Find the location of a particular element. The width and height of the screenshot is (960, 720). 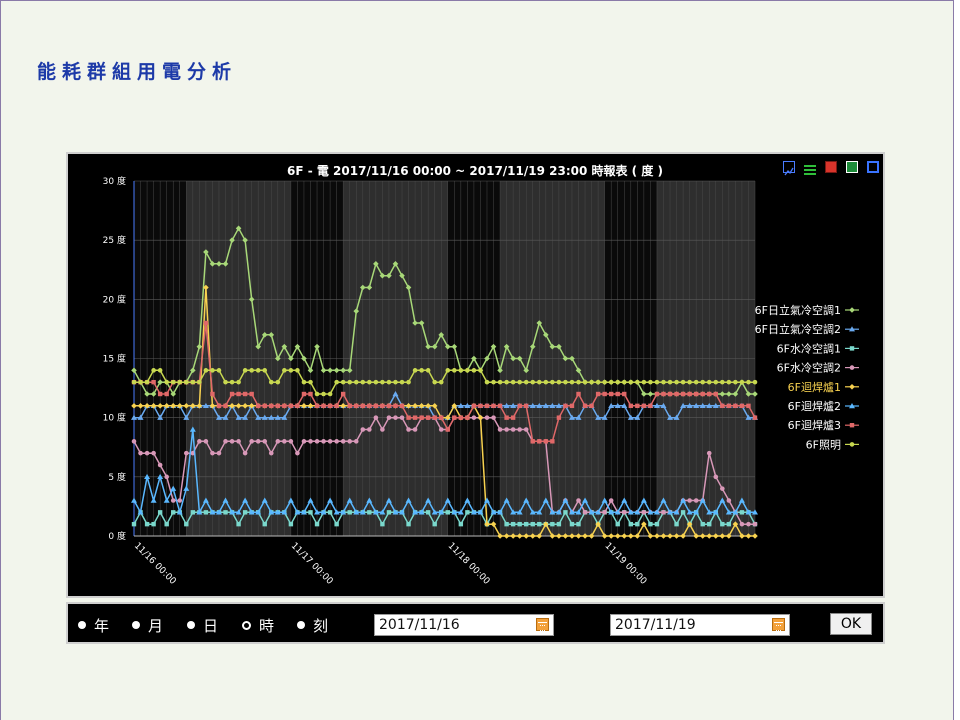

table-icon is located at coordinates (810, 168).